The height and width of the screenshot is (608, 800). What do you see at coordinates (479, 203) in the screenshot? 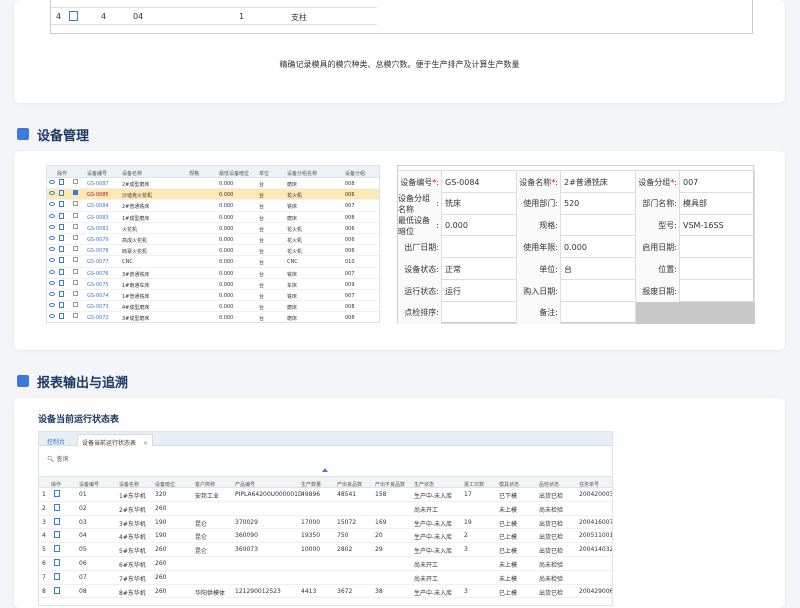
I see `form-field: 铣床` at bounding box center [479, 203].